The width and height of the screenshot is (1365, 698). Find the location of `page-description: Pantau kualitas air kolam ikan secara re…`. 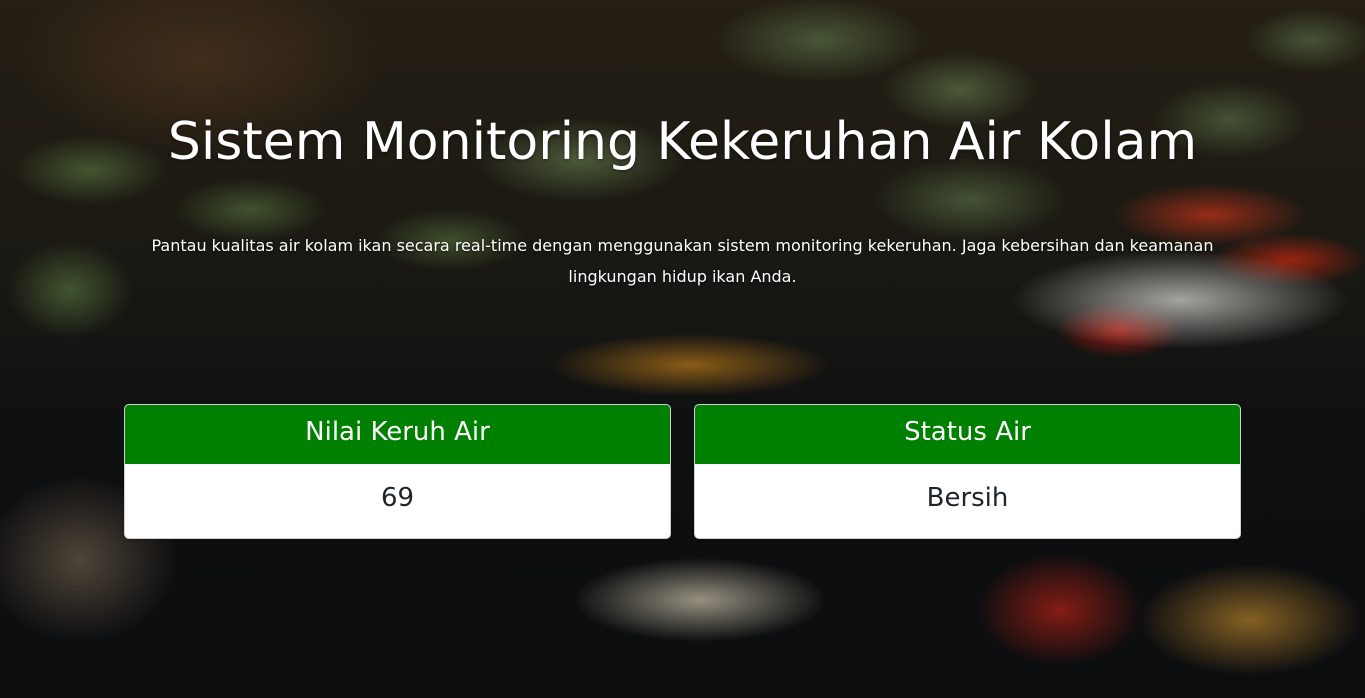

page-description: Pantau kualitas air kolam ikan secara re… is located at coordinates (682, 261).